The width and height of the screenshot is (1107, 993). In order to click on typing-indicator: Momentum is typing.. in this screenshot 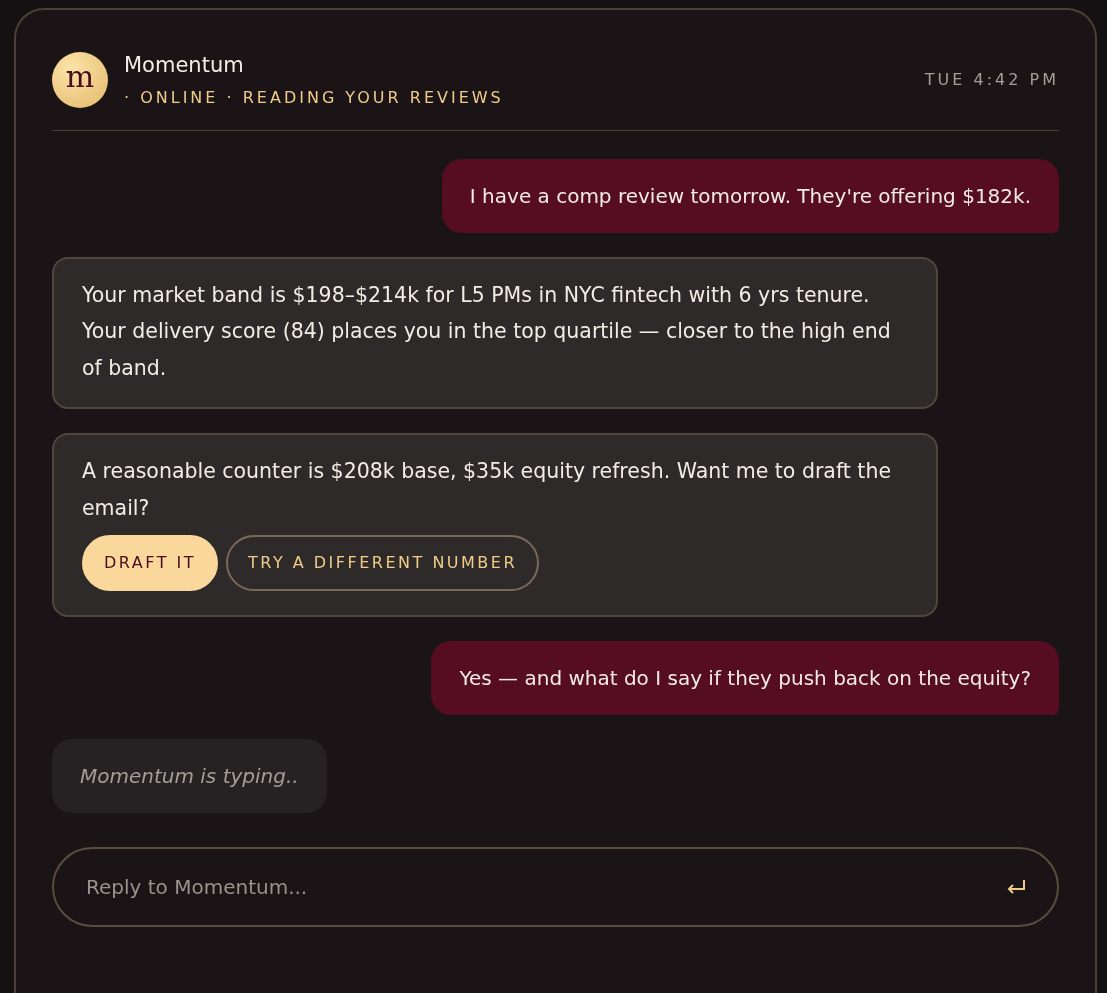, I will do `click(189, 775)`.